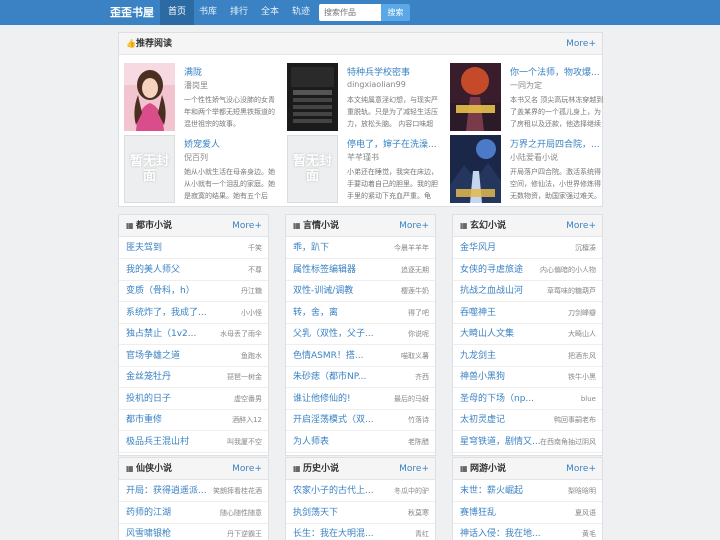 Image resolution: width=720 pixels, height=540 pixels. What do you see at coordinates (193, 356) in the screenshot?
I see `list-item: 官场争雄之道 鱼跑水` at bounding box center [193, 356].